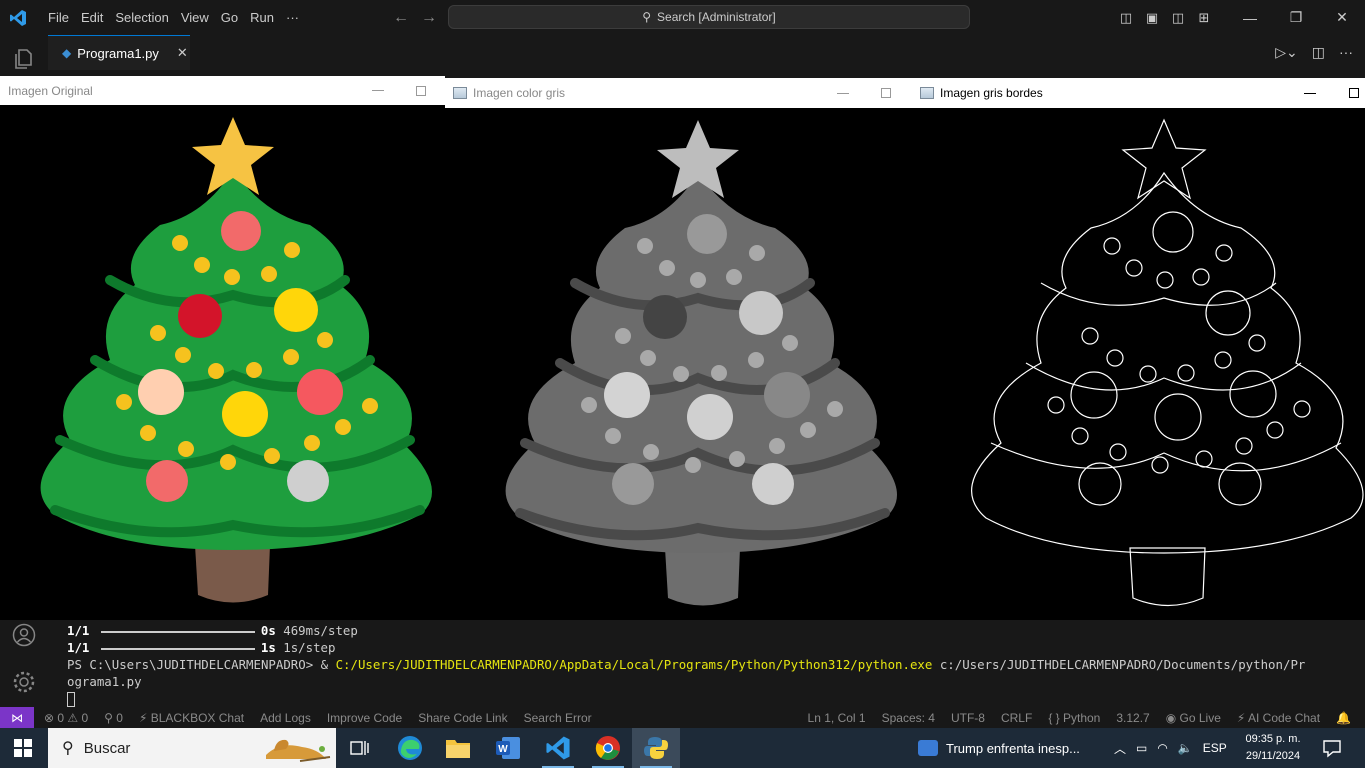  I want to click on minimize-icon: —, so click(1250, 18).